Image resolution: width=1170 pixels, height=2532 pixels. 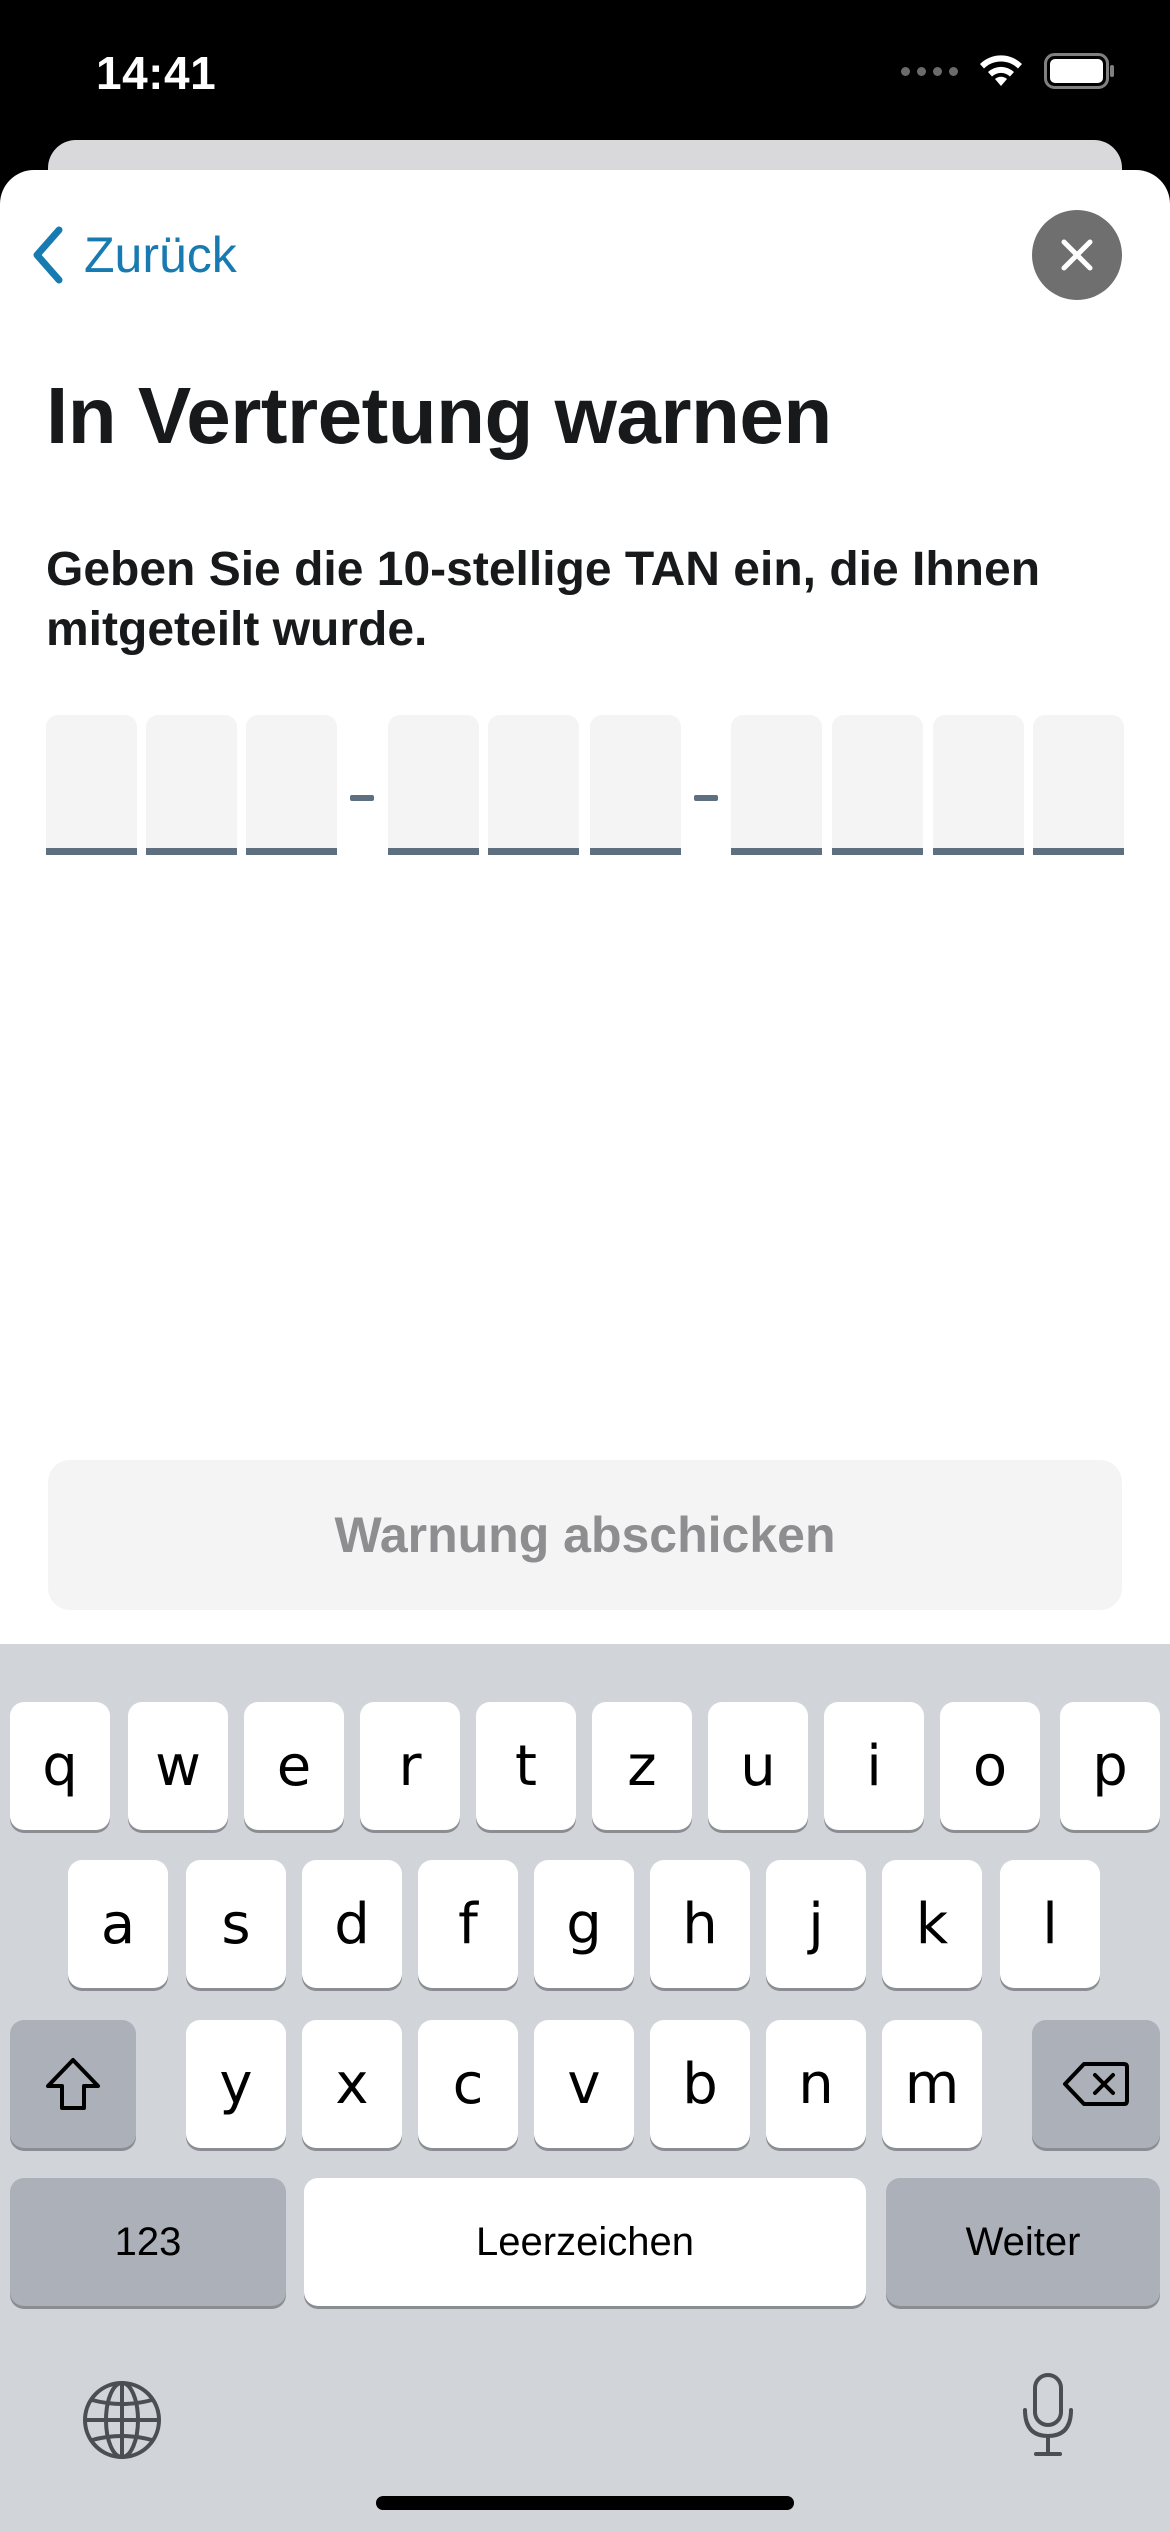 I want to click on space-key: Leerzeichen, so click(x=585, y=2242).